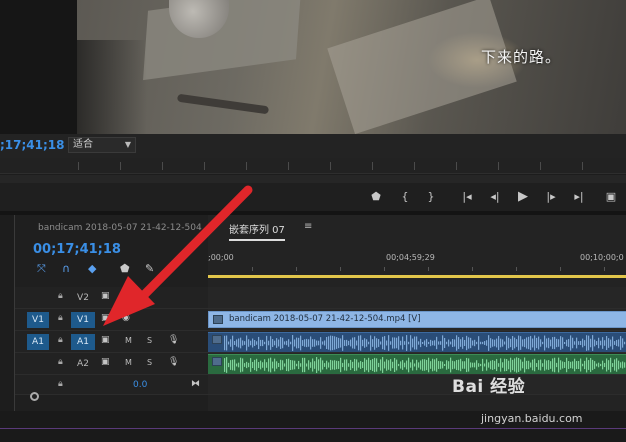 This screenshot has width=626, height=442. I want to click on eye-icon: ◉, so click(126, 318).